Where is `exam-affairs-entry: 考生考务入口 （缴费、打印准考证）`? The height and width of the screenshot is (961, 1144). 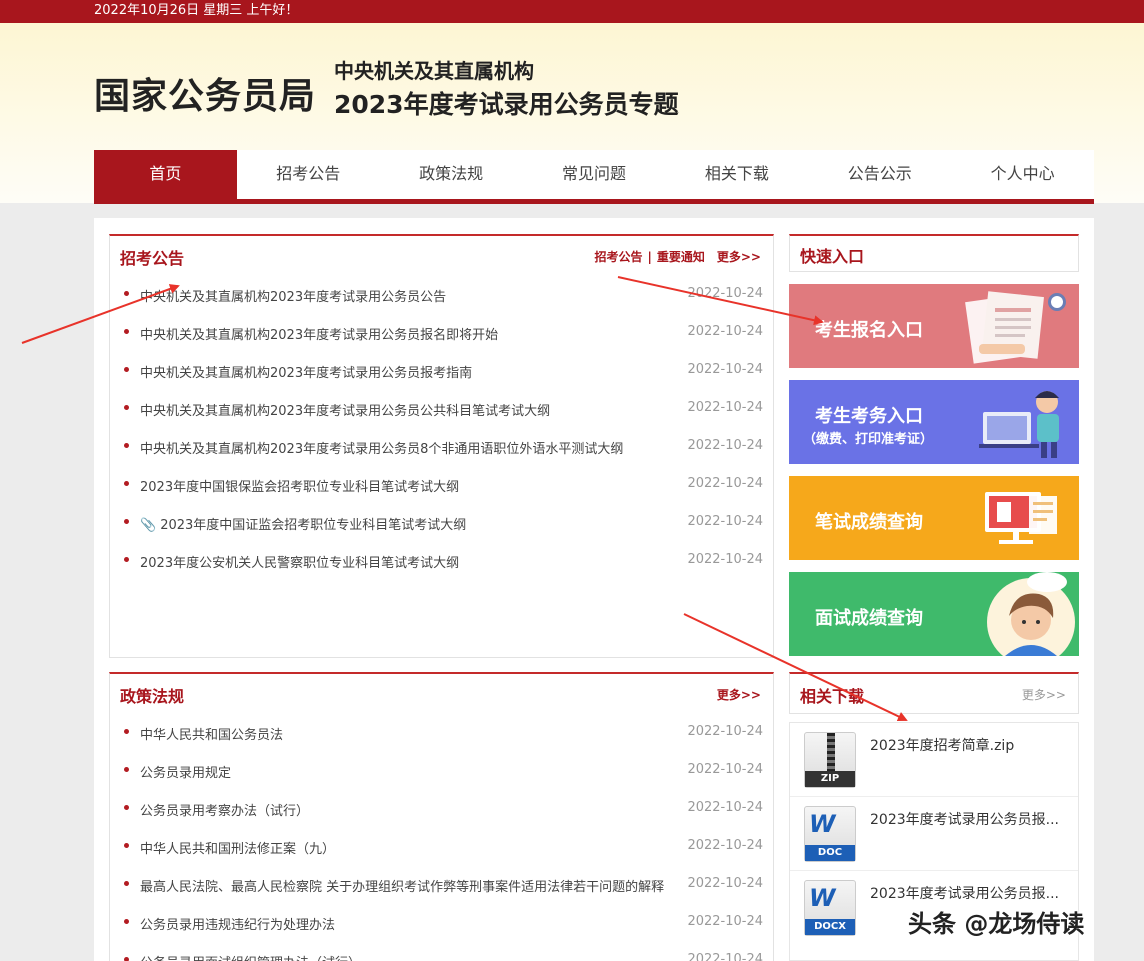
exam-affairs-entry: 考生考务入口 （缴费、打印准考证） is located at coordinates (934, 422).